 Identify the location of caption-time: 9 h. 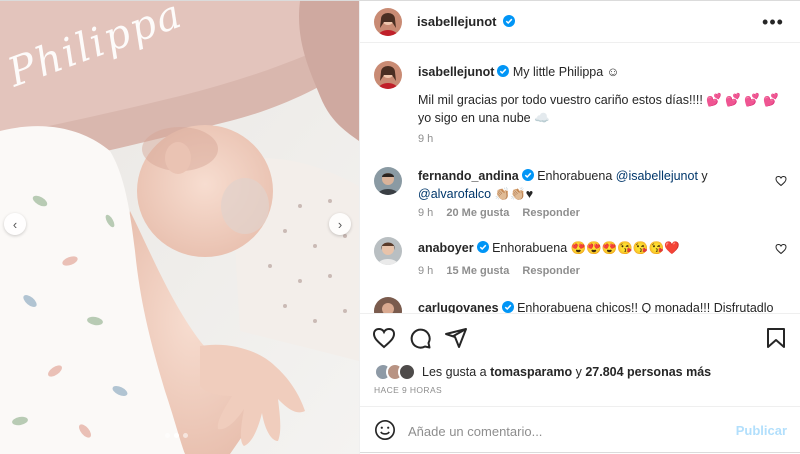
(425, 139).